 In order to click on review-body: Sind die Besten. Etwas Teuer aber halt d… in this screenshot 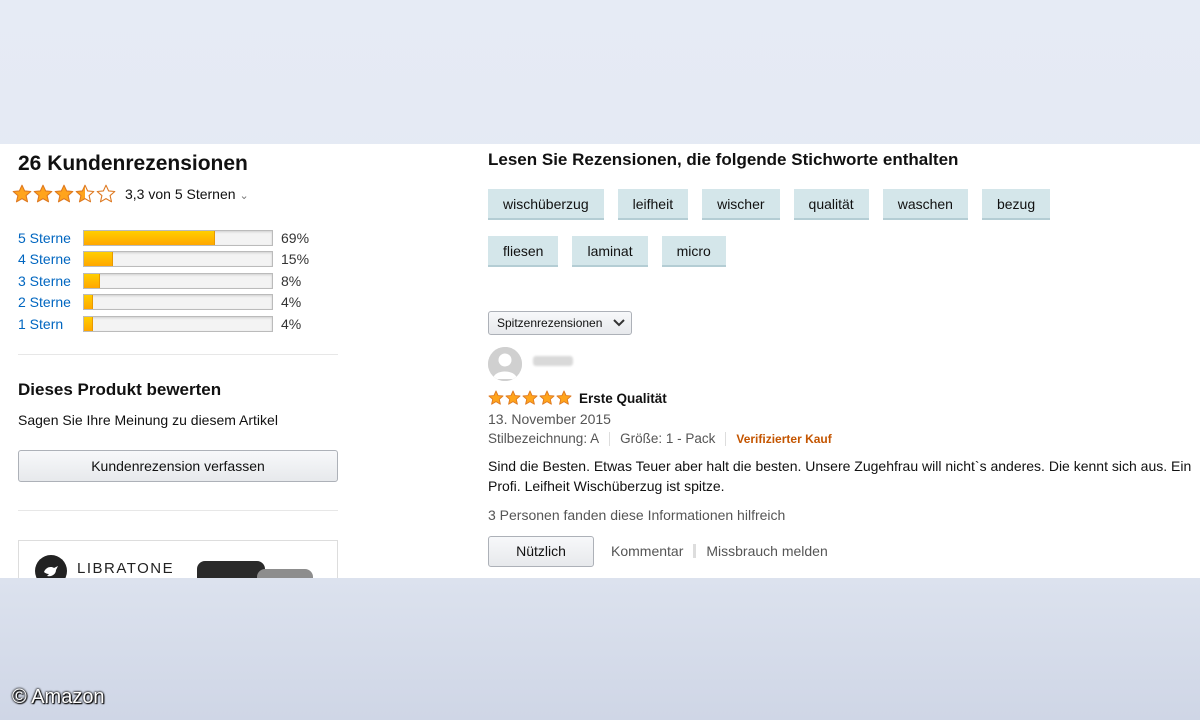, I will do `click(840, 476)`.